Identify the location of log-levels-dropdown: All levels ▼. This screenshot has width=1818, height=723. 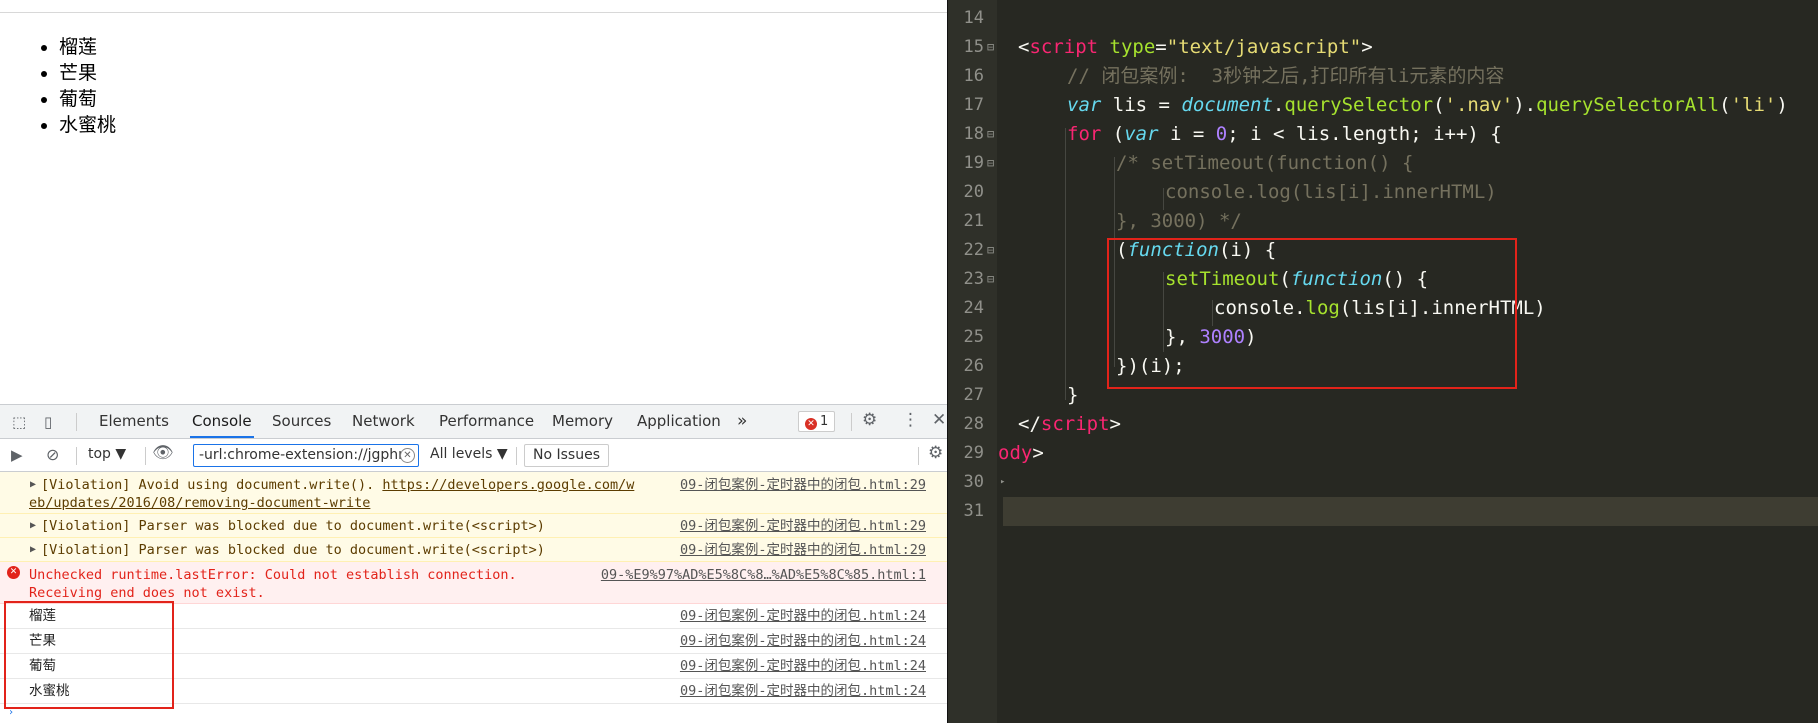
(469, 454).